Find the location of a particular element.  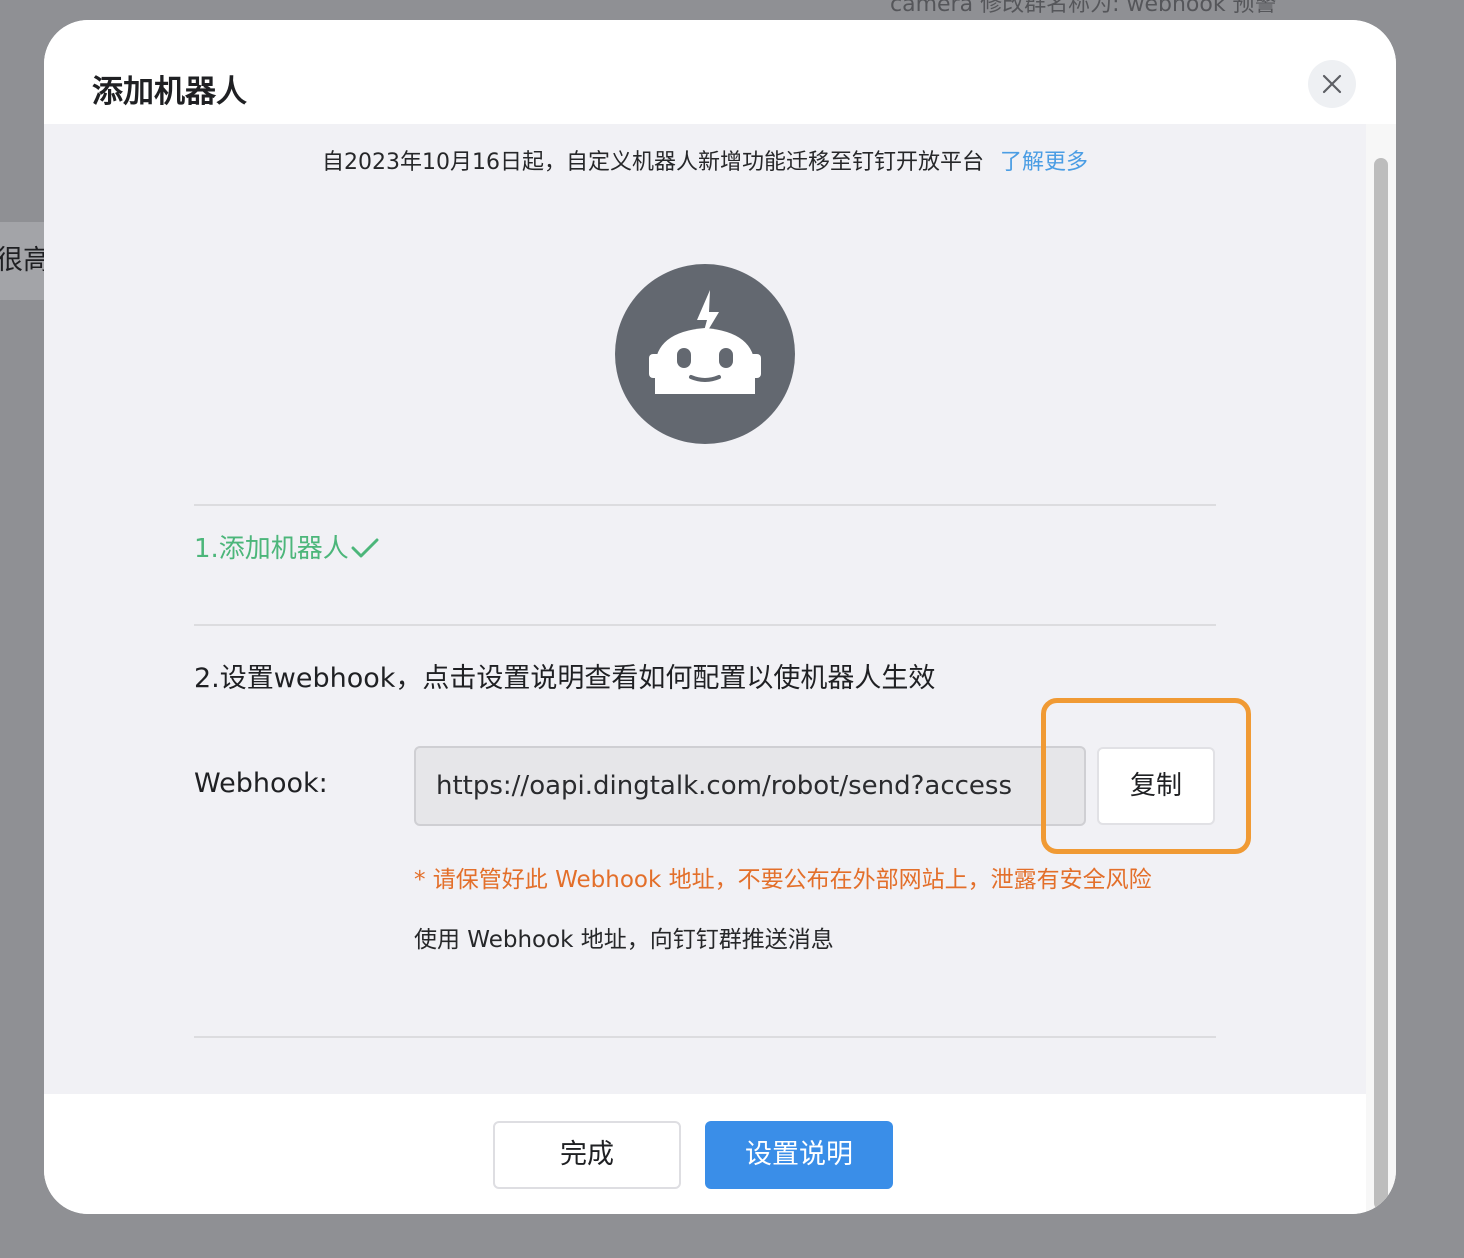

robot-avatar is located at coordinates (705, 354).